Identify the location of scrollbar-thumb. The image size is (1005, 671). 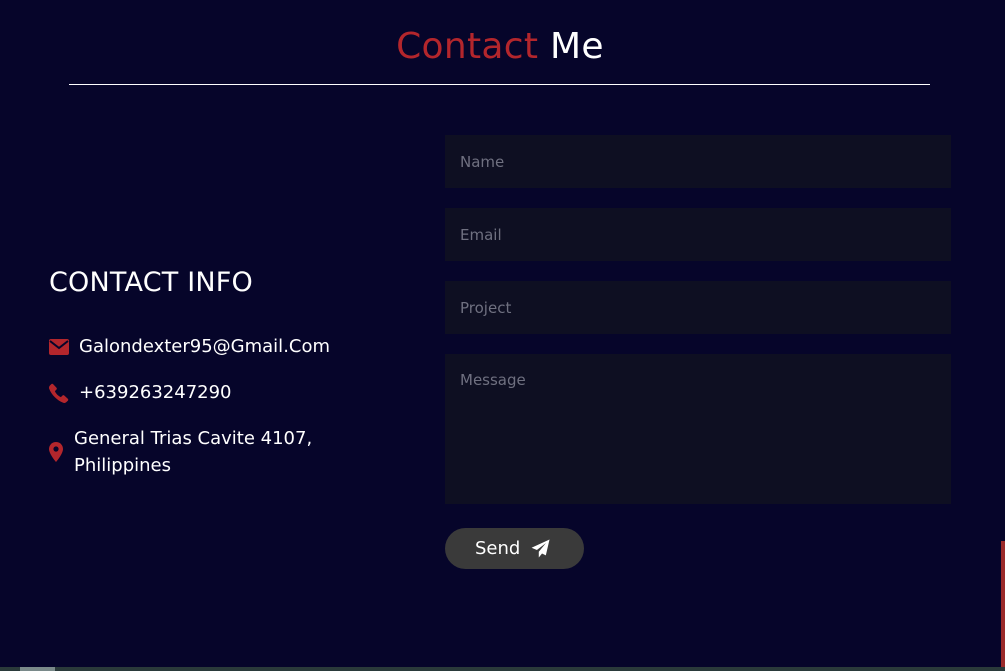
(37, 669).